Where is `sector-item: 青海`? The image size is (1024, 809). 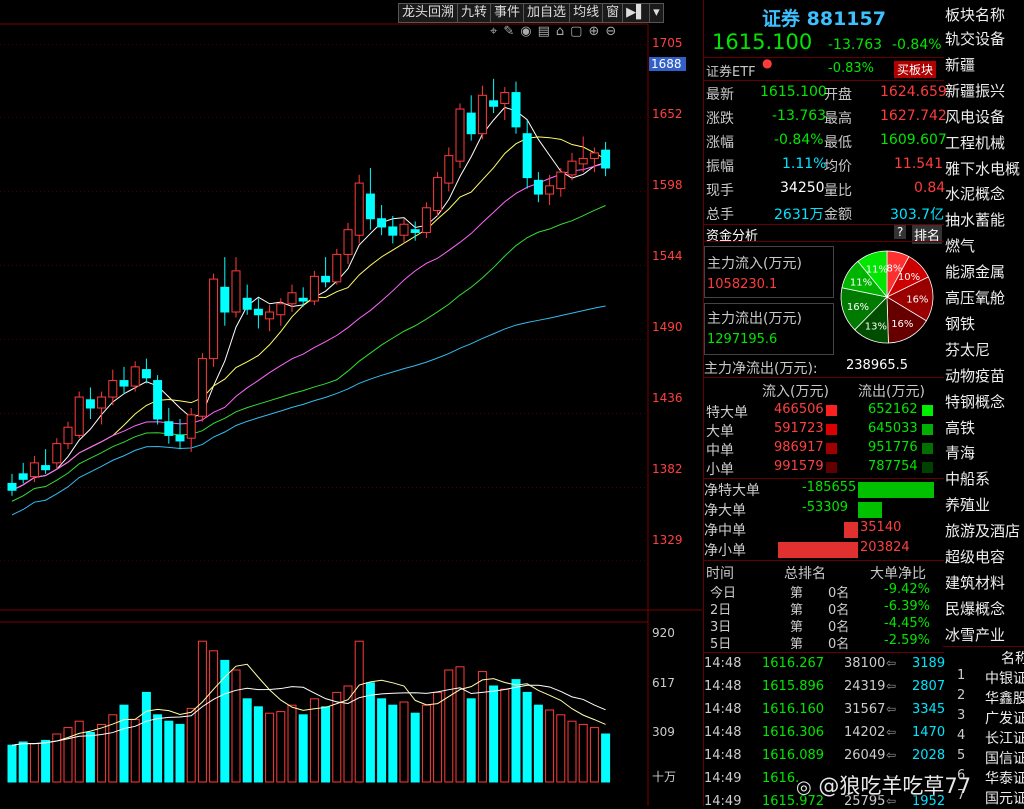 sector-item: 青海 is located at coordinates (960, 452).